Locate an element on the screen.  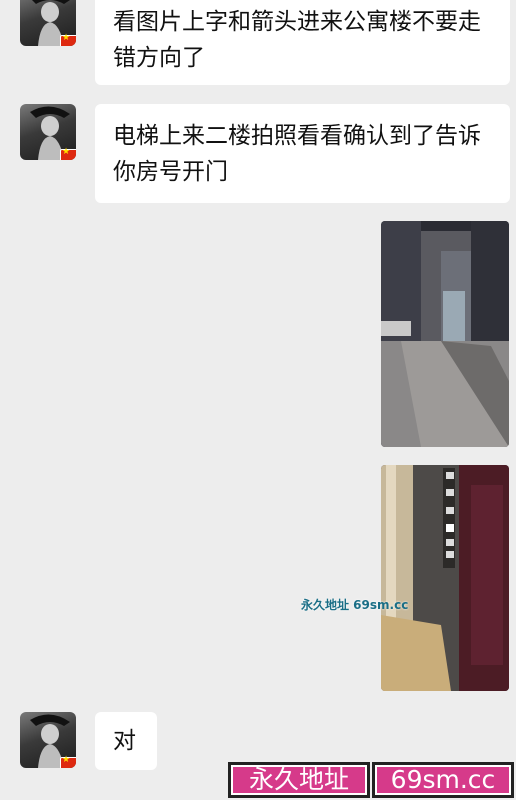
elevator-photo-icon is located at coordinates (445, 578).